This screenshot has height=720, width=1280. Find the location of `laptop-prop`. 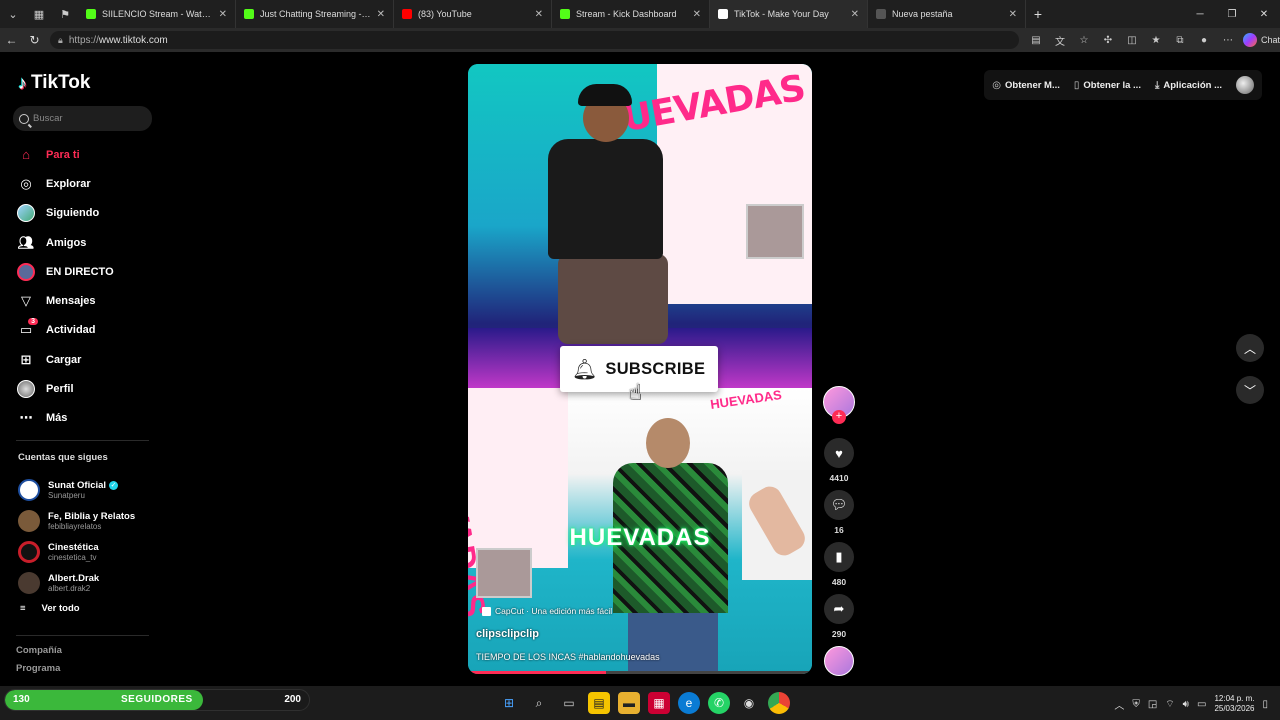

laptop-prop is located at coordinates (775, 231).